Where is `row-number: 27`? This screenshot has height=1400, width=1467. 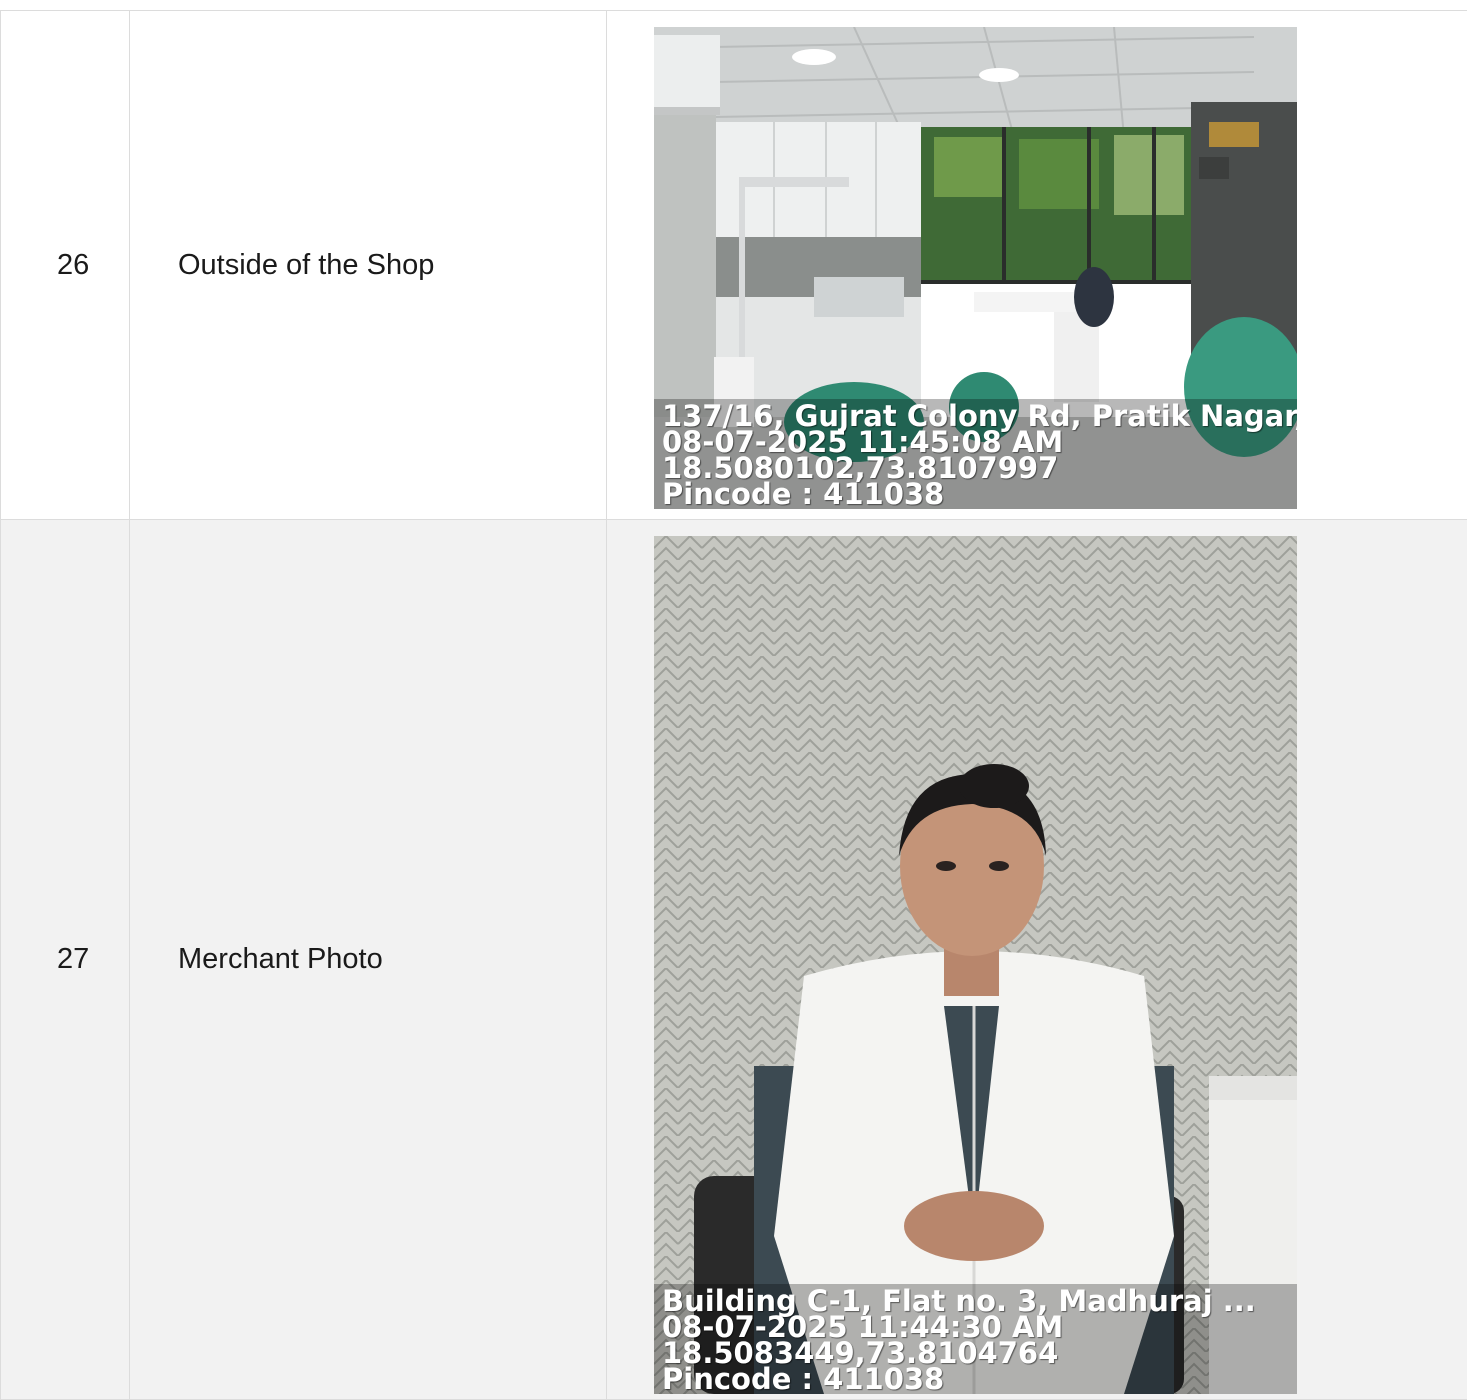 row-number: 27 is located at coordinates (65, 959).